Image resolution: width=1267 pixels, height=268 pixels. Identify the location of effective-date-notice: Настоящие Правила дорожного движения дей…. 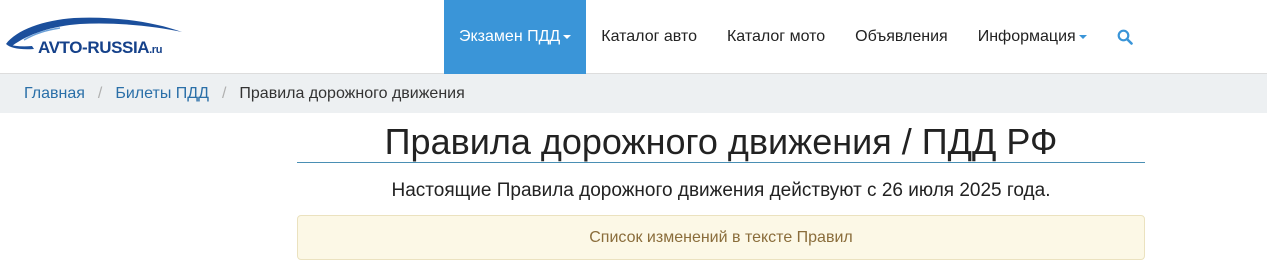
(721, 190).